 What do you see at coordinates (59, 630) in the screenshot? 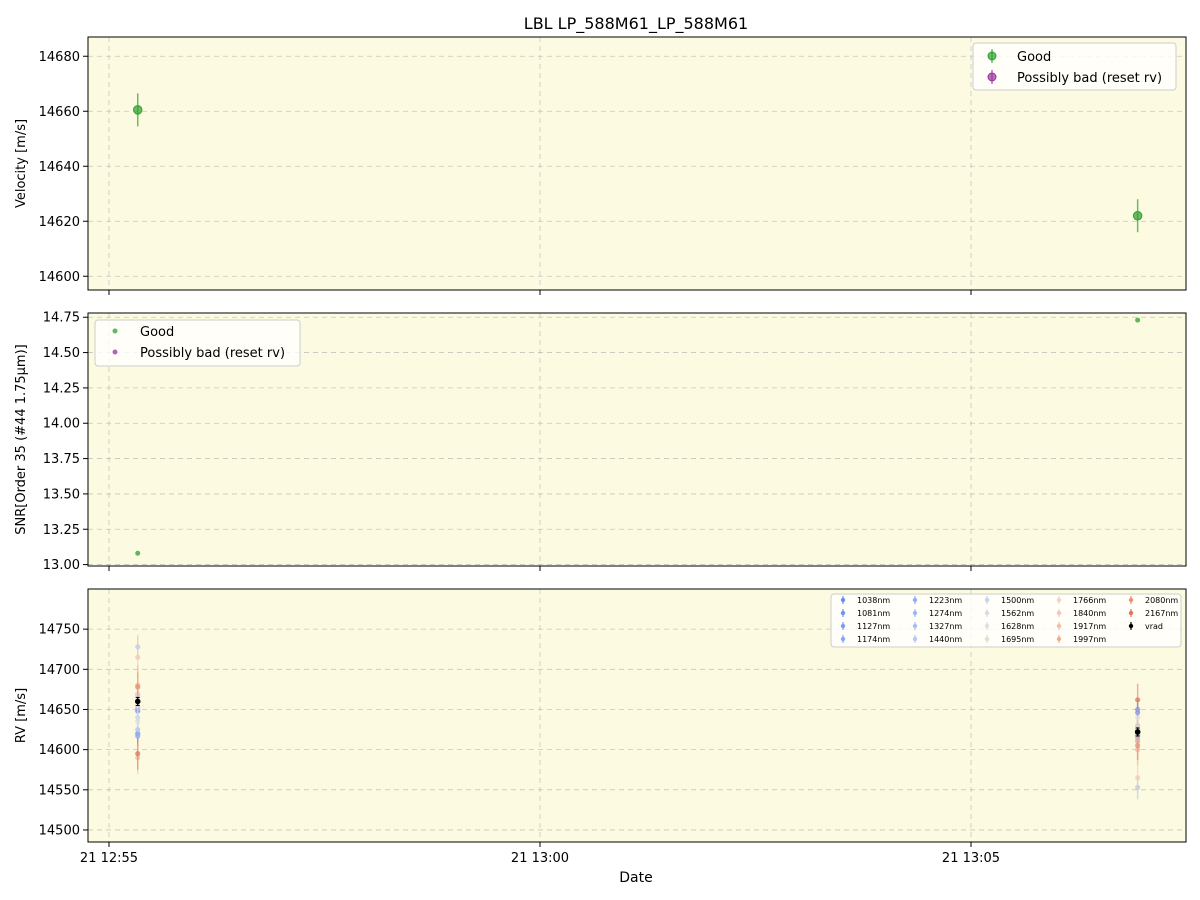
I see `y-tick-label: 14750` at bounding box center [59, 630].